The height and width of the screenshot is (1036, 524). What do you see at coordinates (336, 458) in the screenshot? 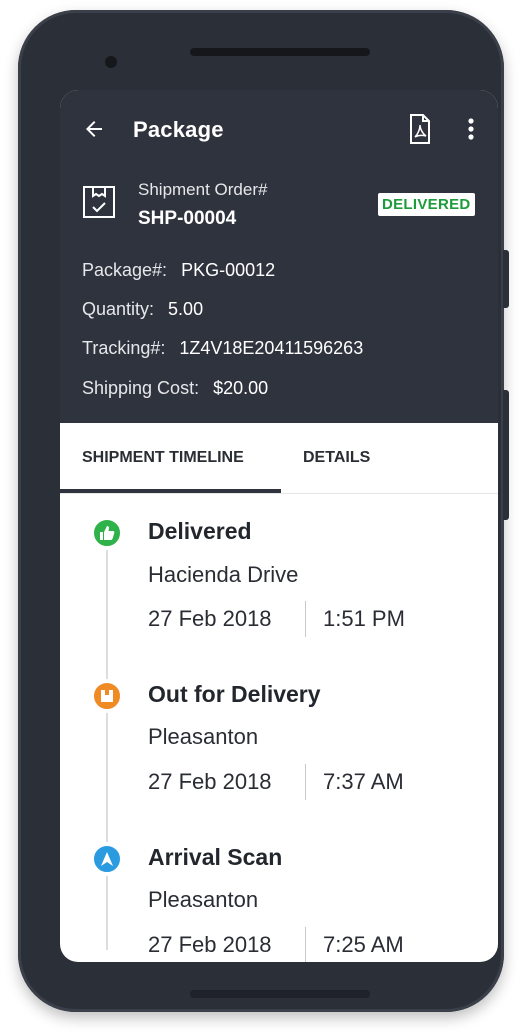
I see `tab-details: DETAILS` at bounding box center [336, 458].